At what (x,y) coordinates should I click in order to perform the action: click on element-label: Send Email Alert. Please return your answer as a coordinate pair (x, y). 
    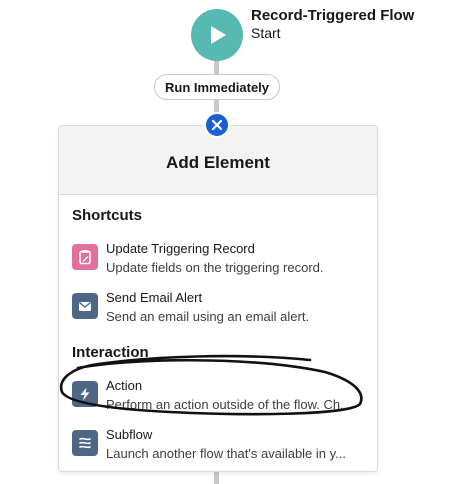
    Looking at the image, I should click on (154, 297).